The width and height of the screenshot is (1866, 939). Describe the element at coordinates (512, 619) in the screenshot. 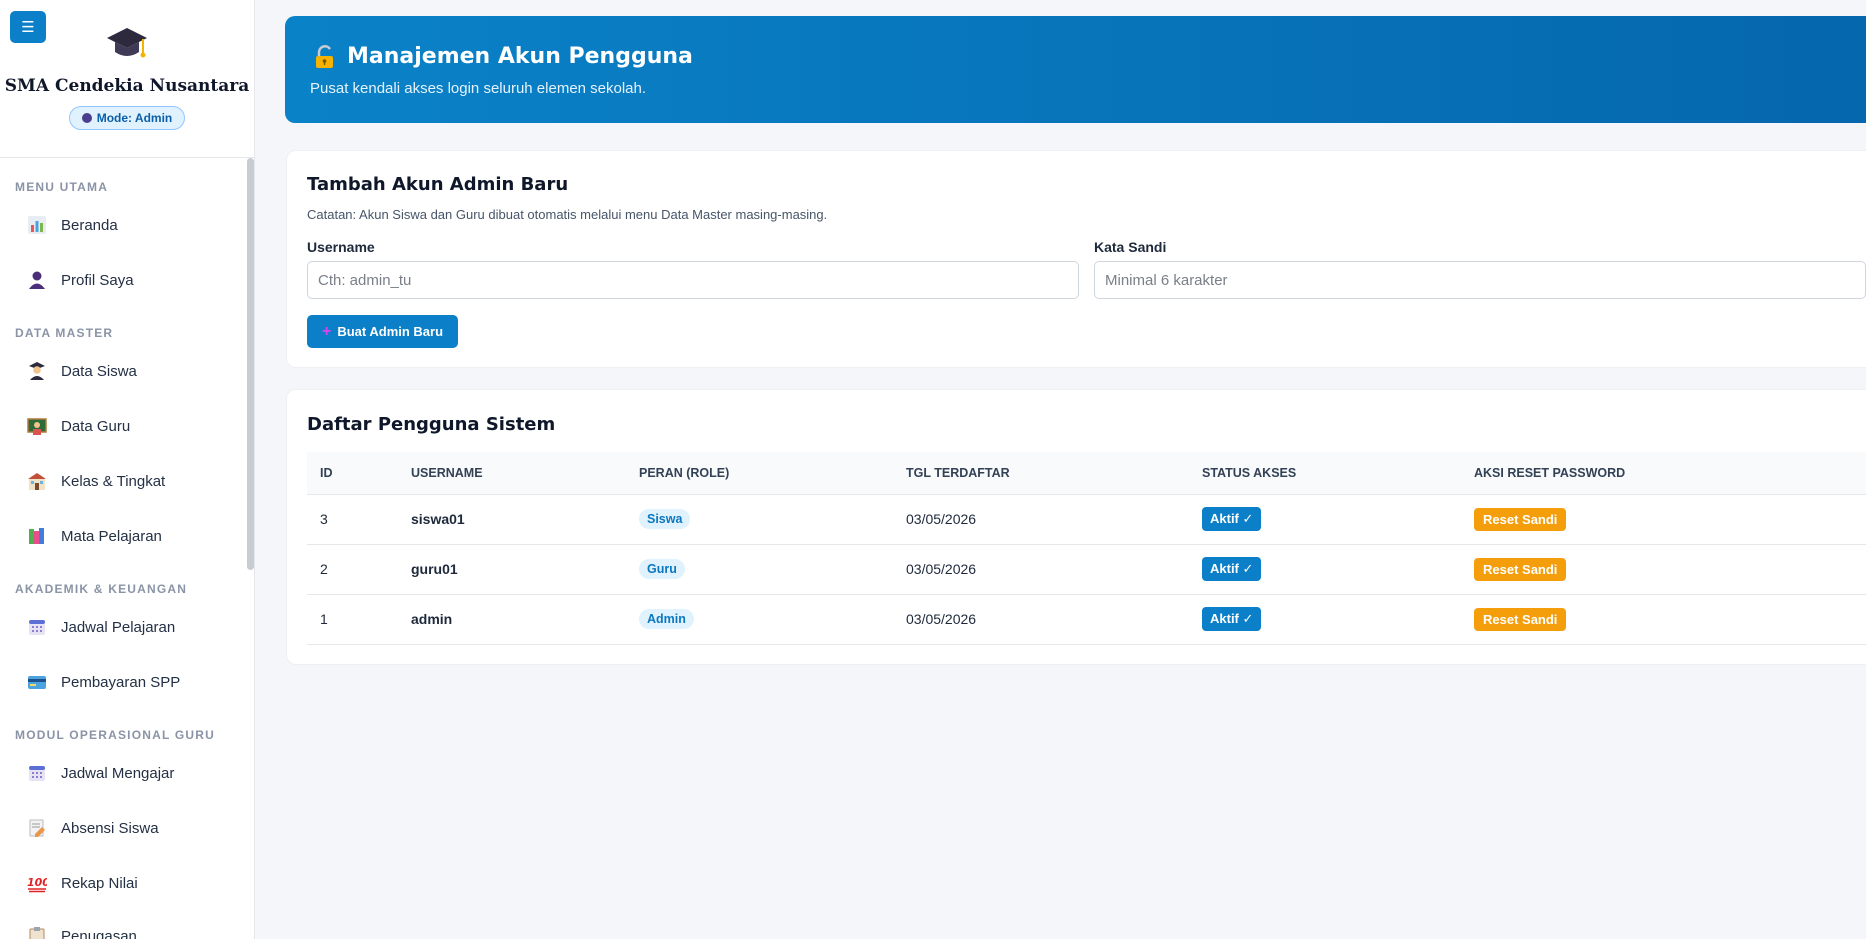

I see `cell-username: admin` at that location.